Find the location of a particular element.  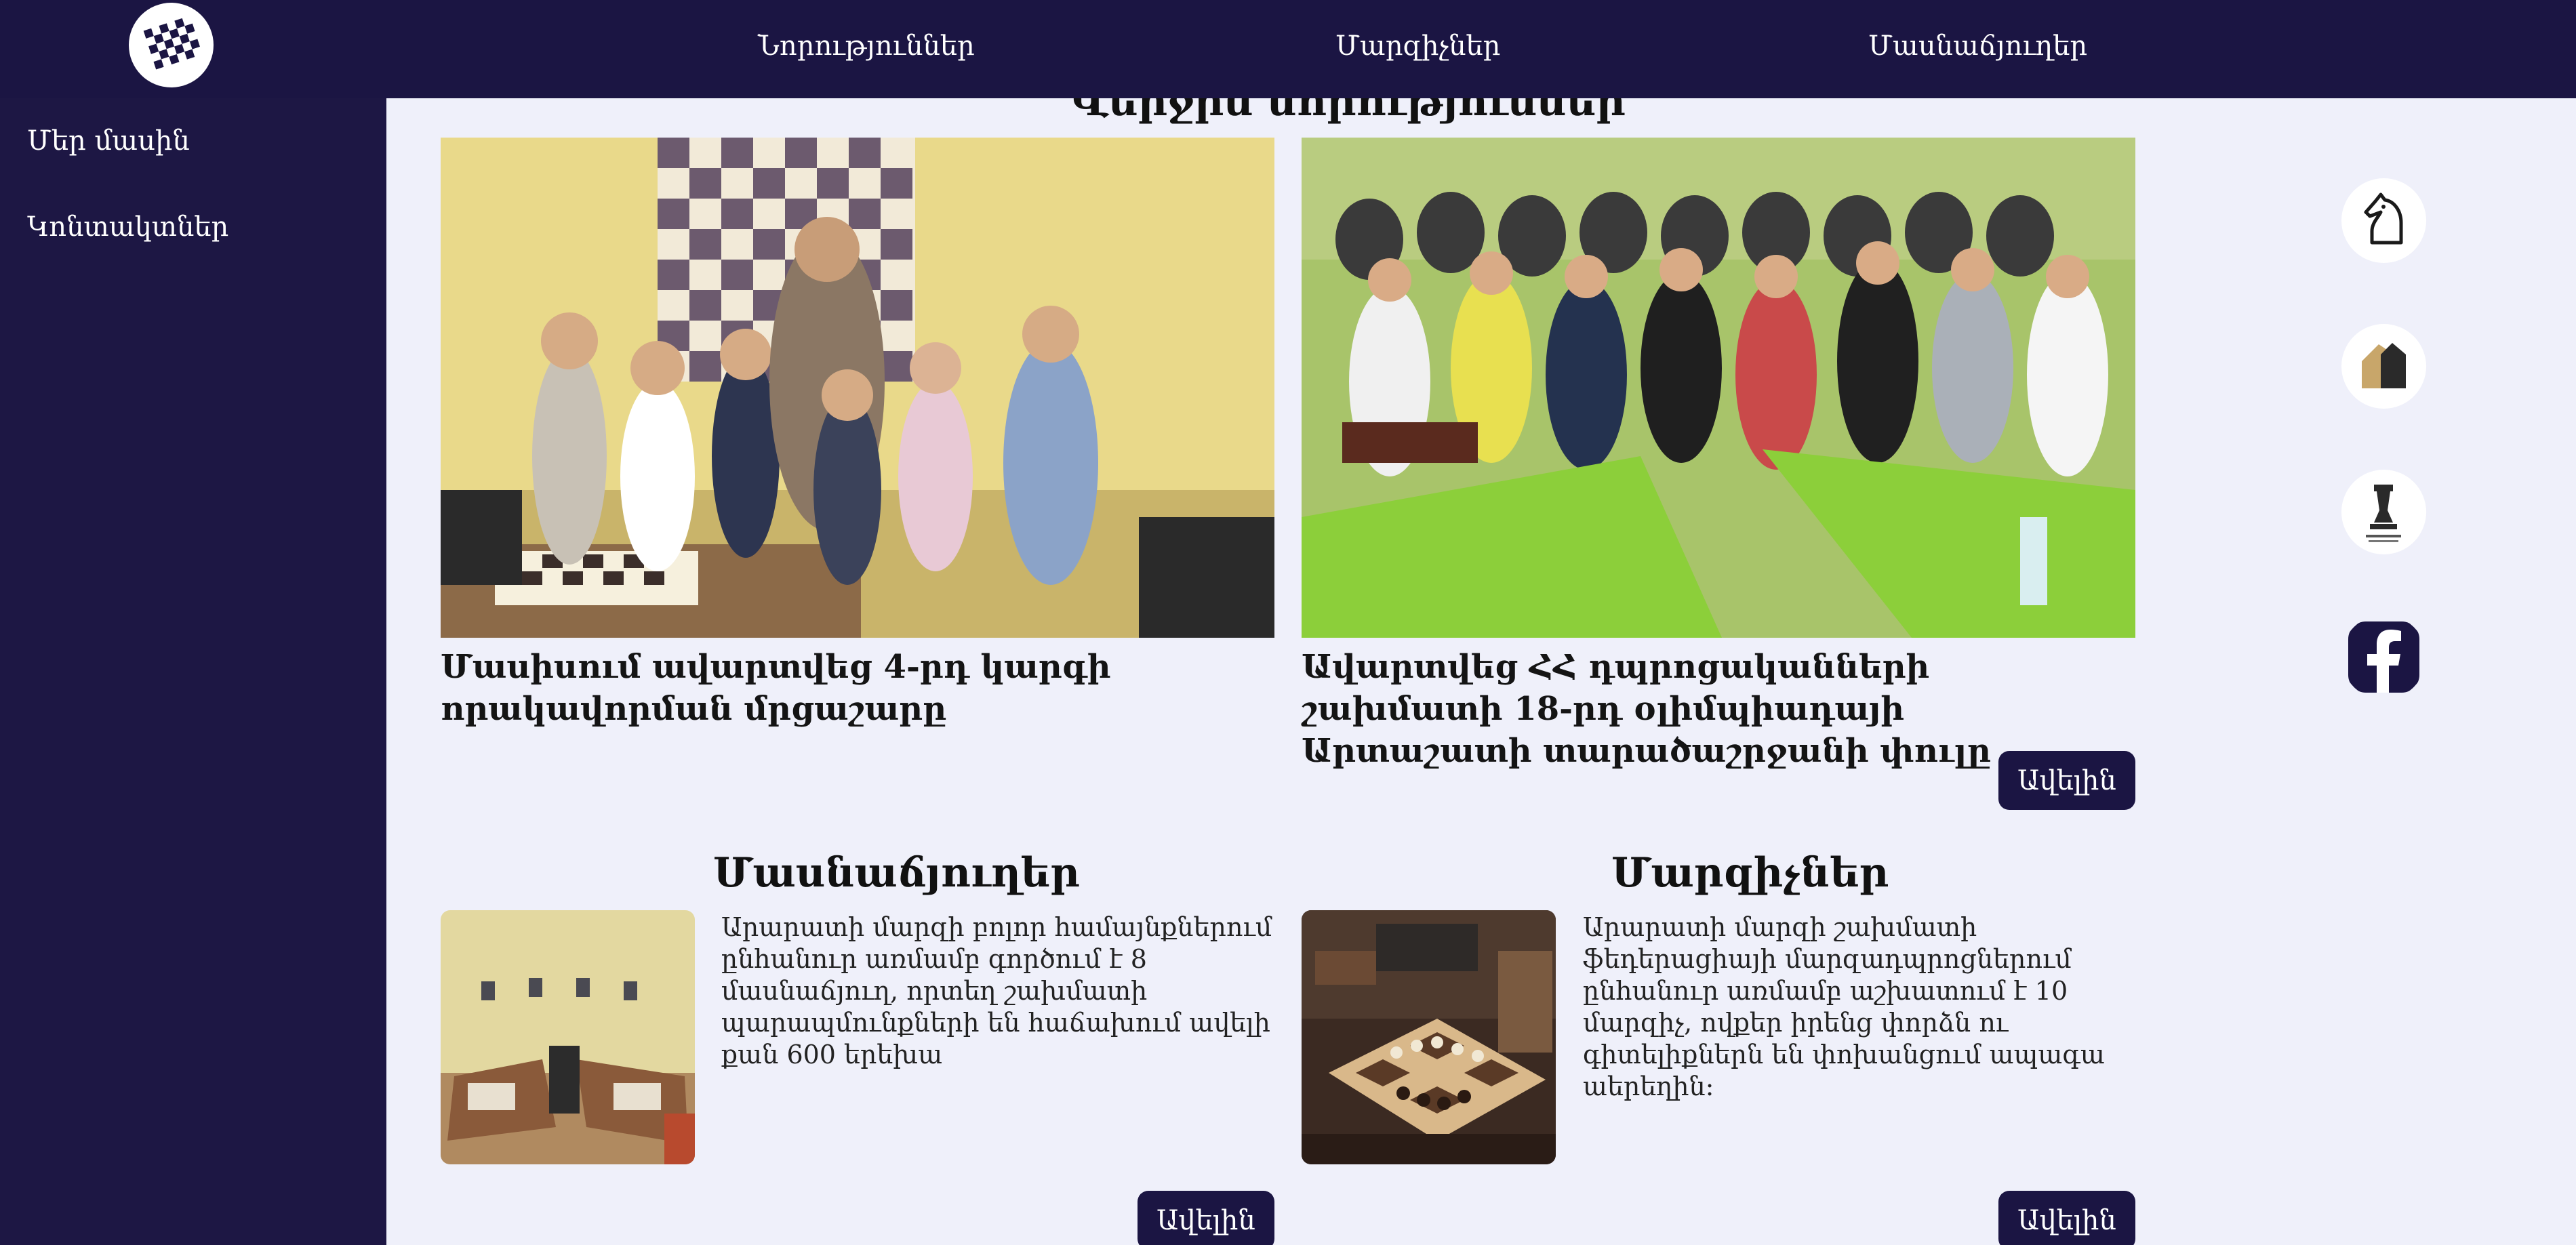

sidebar: Մեր մասին Կոնտակտներ is located at coordinates (193, 671).